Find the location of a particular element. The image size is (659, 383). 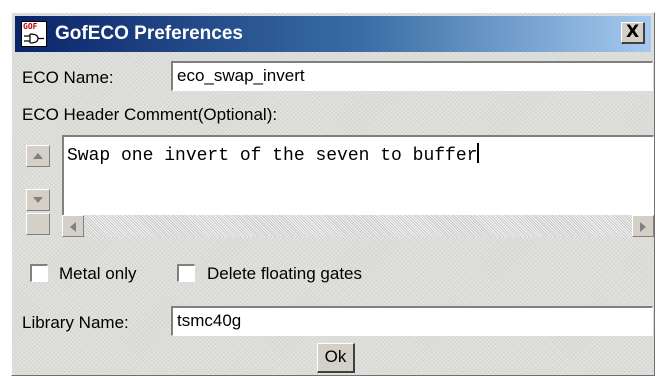

up-arrow-icon is located at coordinates (38, 156).